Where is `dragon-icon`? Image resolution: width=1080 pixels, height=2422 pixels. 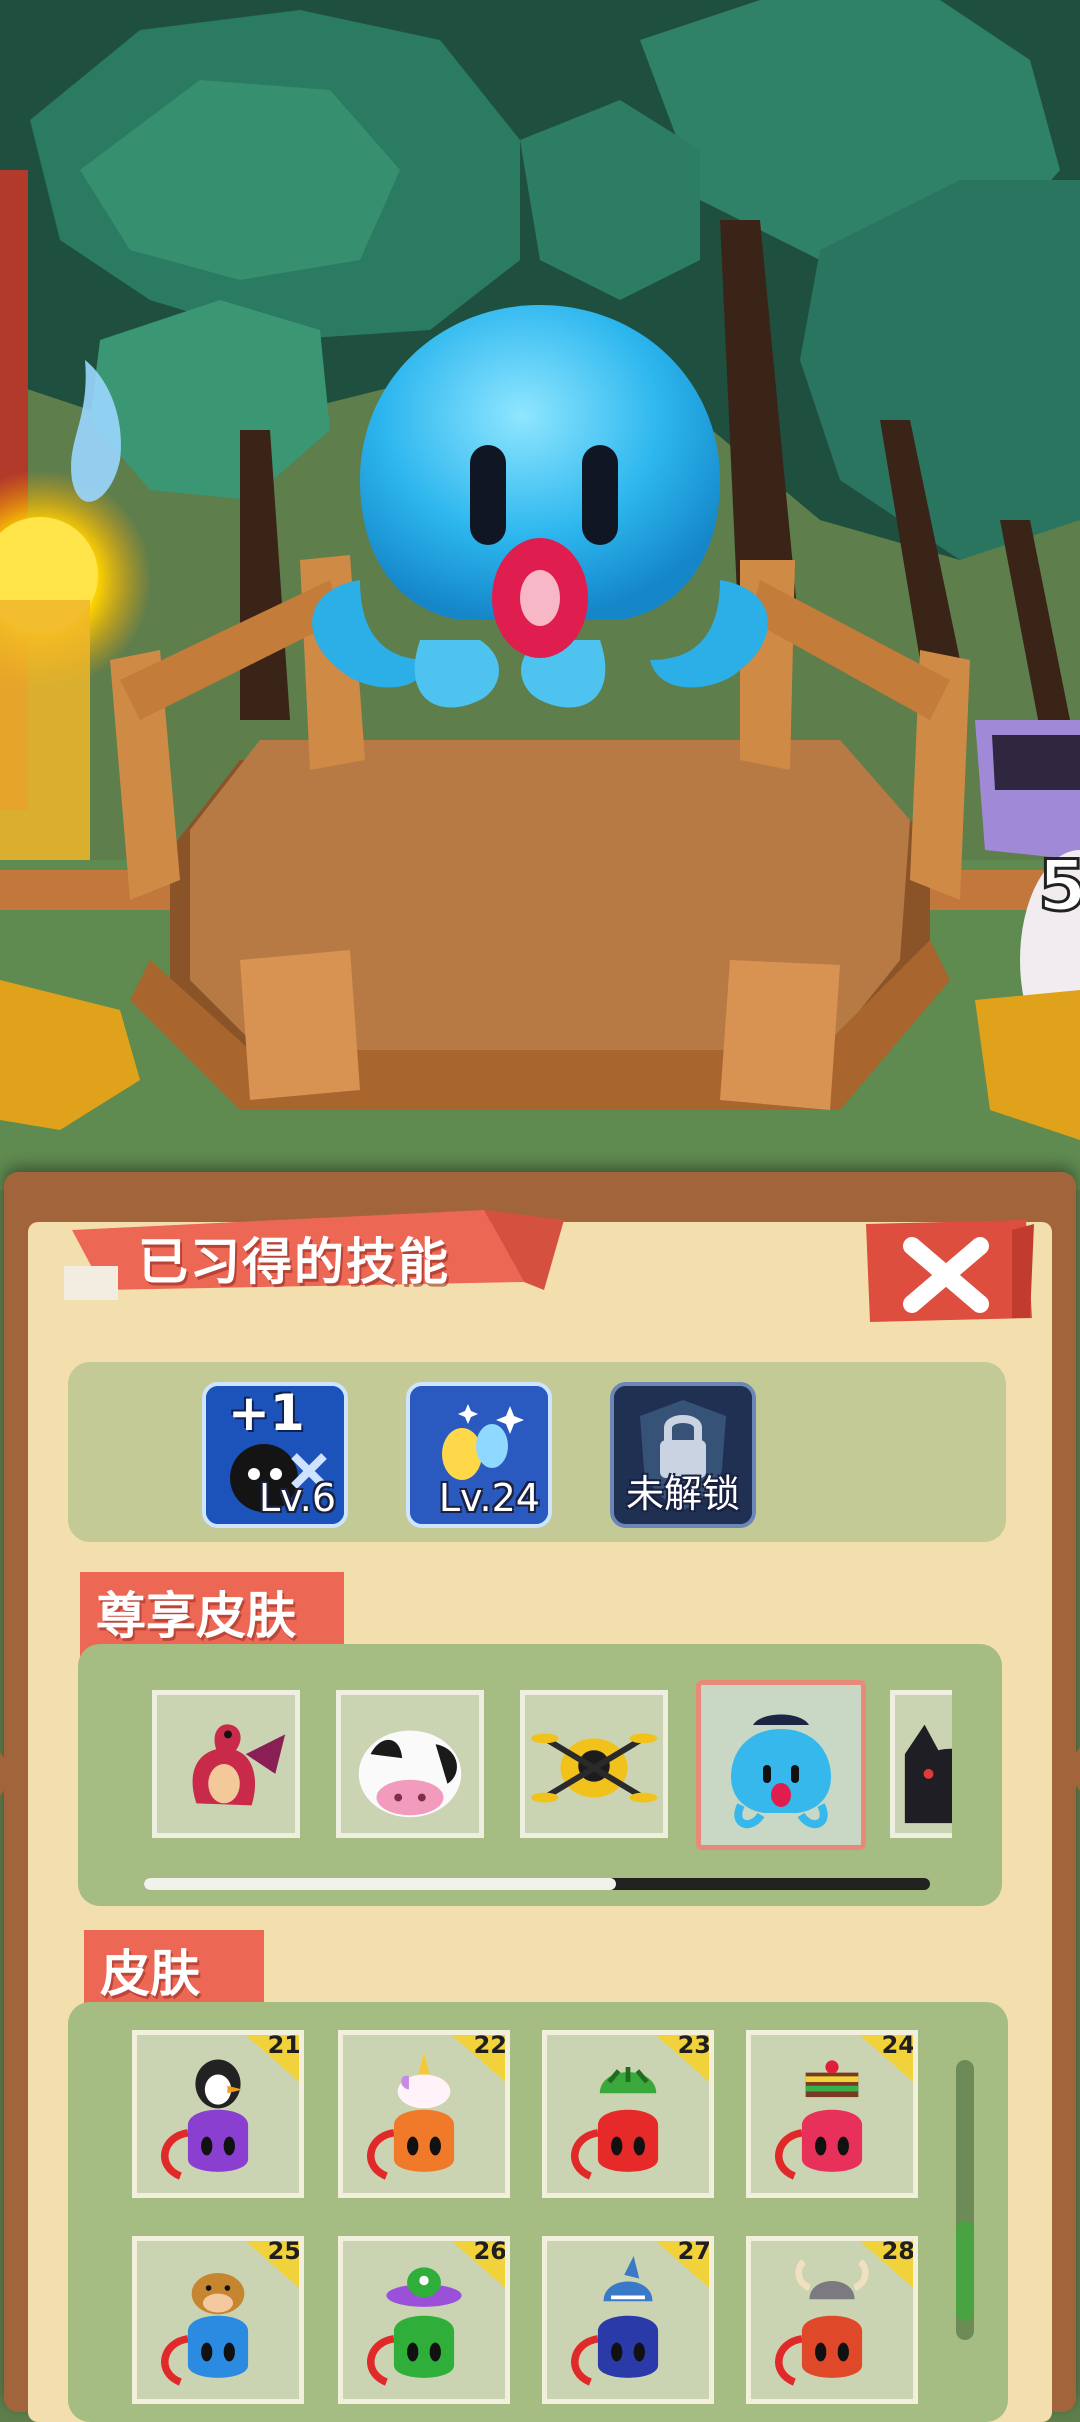 dragon-icon is located at coordinates (239, 1765).